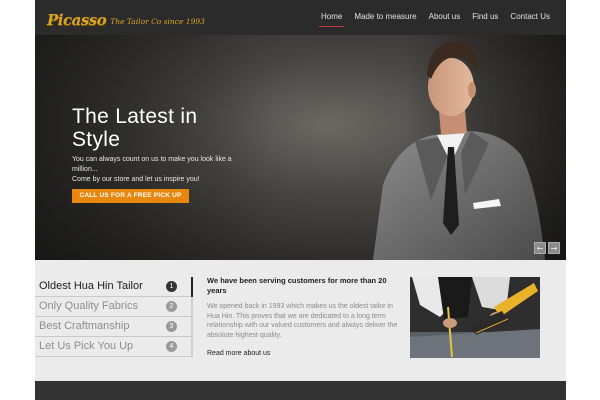  Describe the element at coordinates (130, 196) in the screenshot. I see `free-pickup-button: CALL US FOR A FREE PICK UP` at that location.